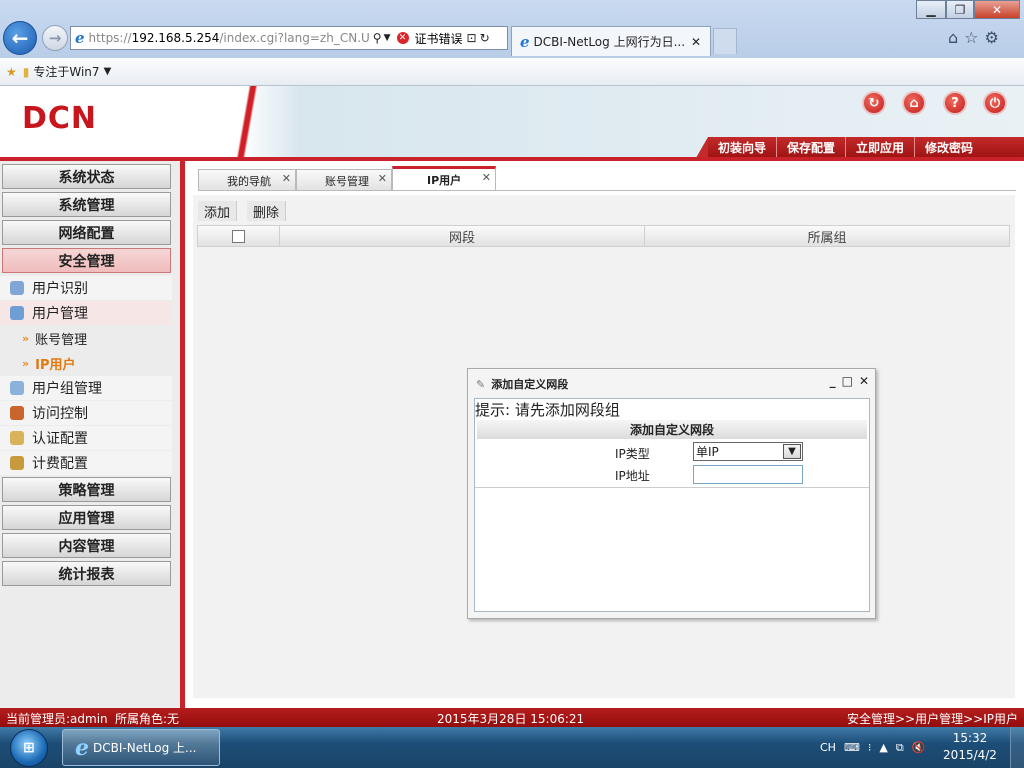  Describe the element at coordinates (20, 38) in the screenshot. I see `back-button: ←` at that location.